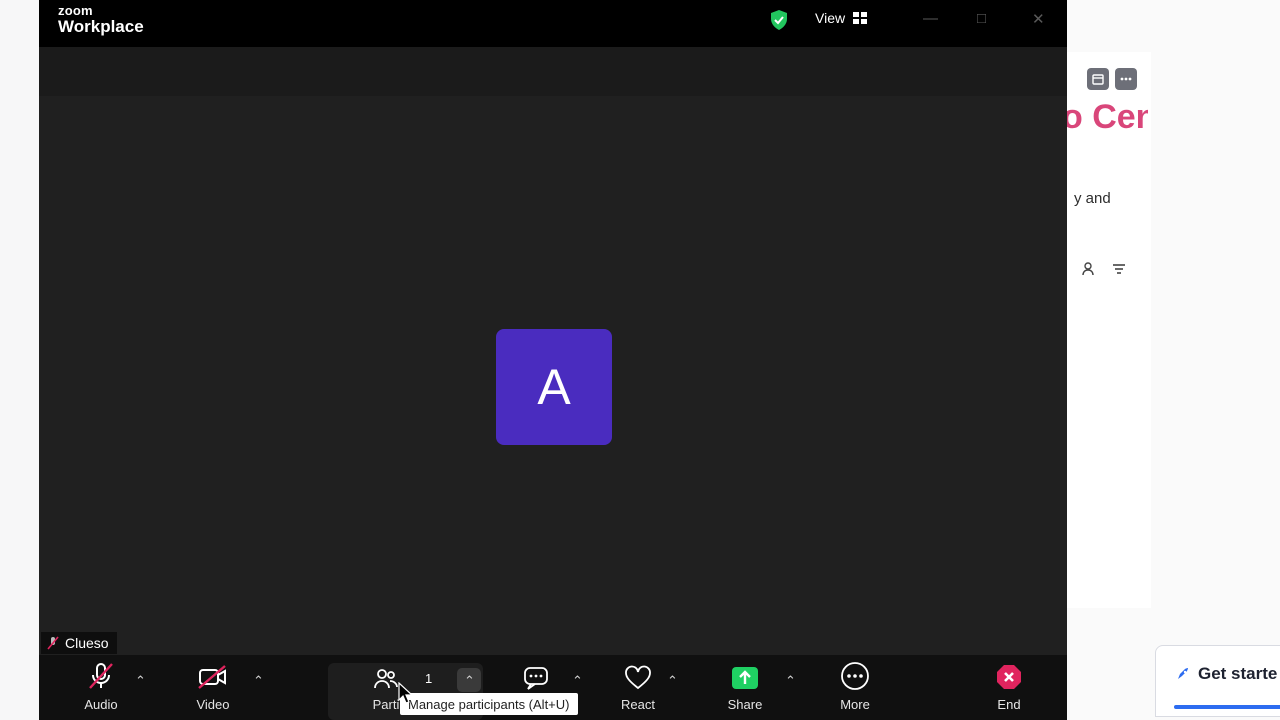 Image resolution: width=1280 pixels, height=720 pixels. I want to click on react-button: React, so click(638, 687).